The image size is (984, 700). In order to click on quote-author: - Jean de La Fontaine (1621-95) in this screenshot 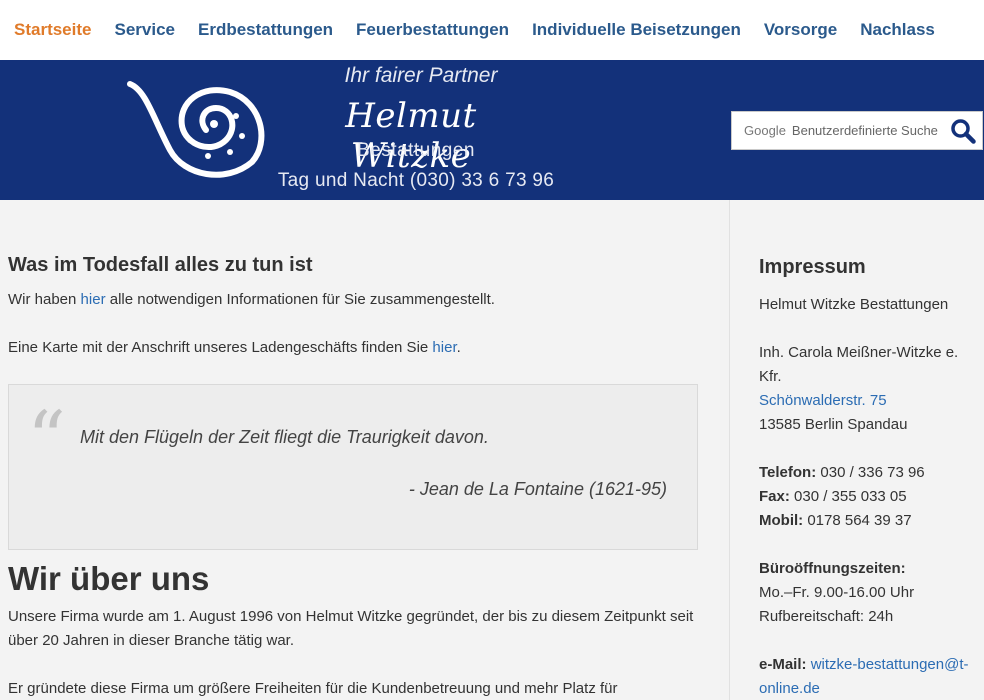, I will do `click(537, 489)`.